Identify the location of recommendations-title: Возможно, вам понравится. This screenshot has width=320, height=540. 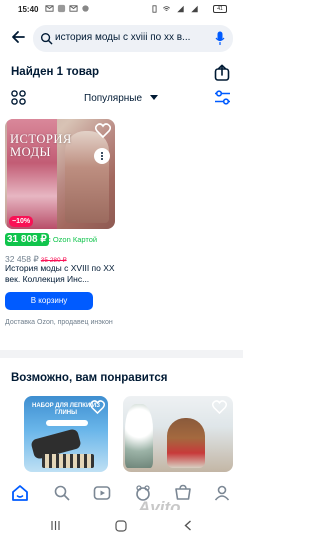
(89, 378).